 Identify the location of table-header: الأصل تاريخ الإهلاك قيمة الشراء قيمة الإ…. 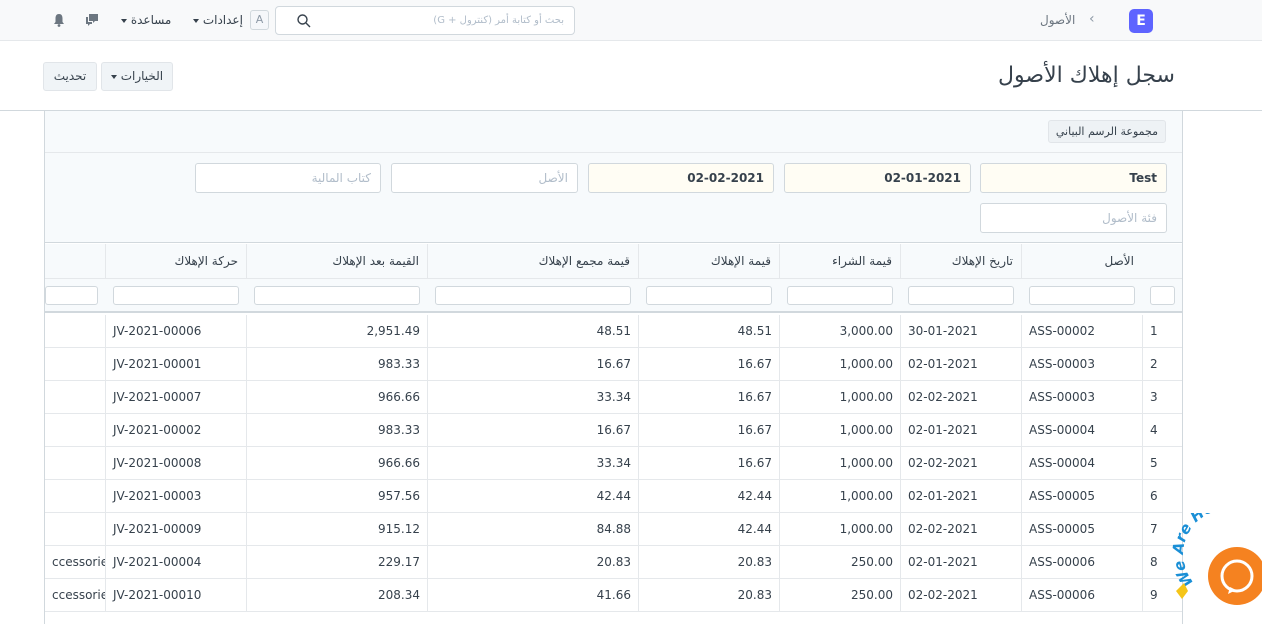
(613, 261).